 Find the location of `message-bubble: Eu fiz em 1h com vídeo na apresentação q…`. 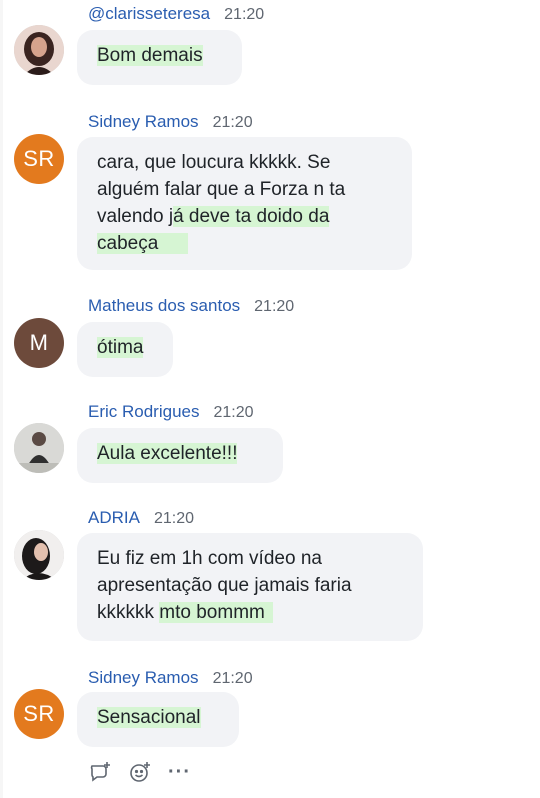

message-bubble: Eu fiz em 1h com vídeo na apresentação q… is located at coordinates (250, 587).